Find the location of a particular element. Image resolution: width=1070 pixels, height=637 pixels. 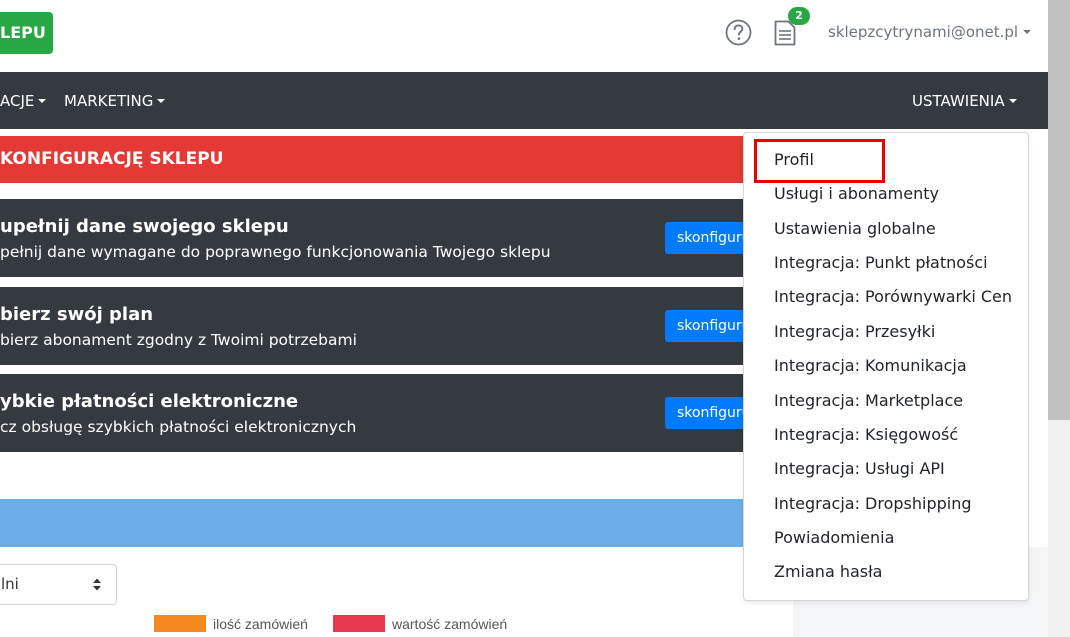

card-title: ybkie płatności elektroniczne is located at coordinates (149, 401).